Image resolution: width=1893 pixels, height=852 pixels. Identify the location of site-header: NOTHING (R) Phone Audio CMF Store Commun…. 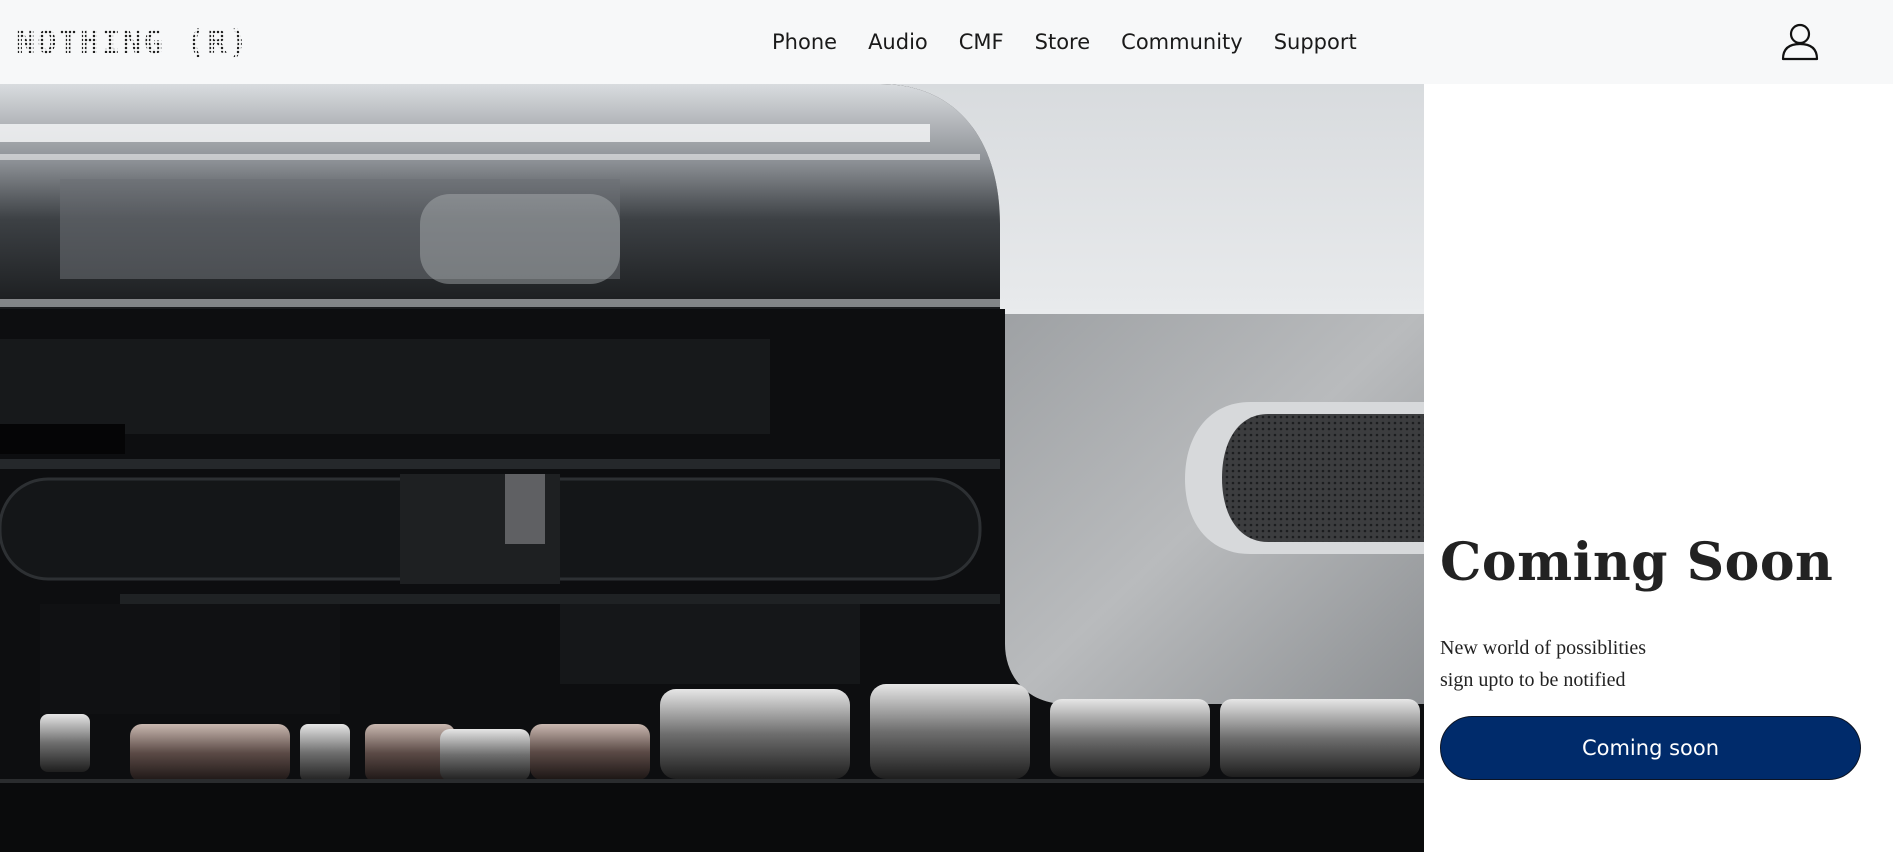
(946, 42).